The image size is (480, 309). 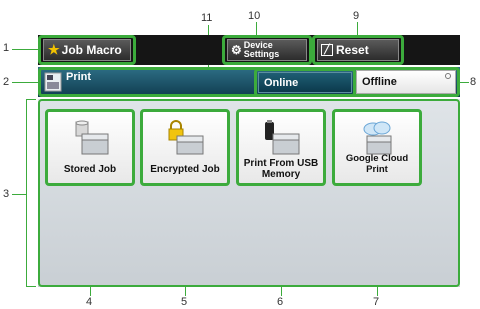 I want to click on device-settings-label: Device Settings, so click(x=262, y=50).